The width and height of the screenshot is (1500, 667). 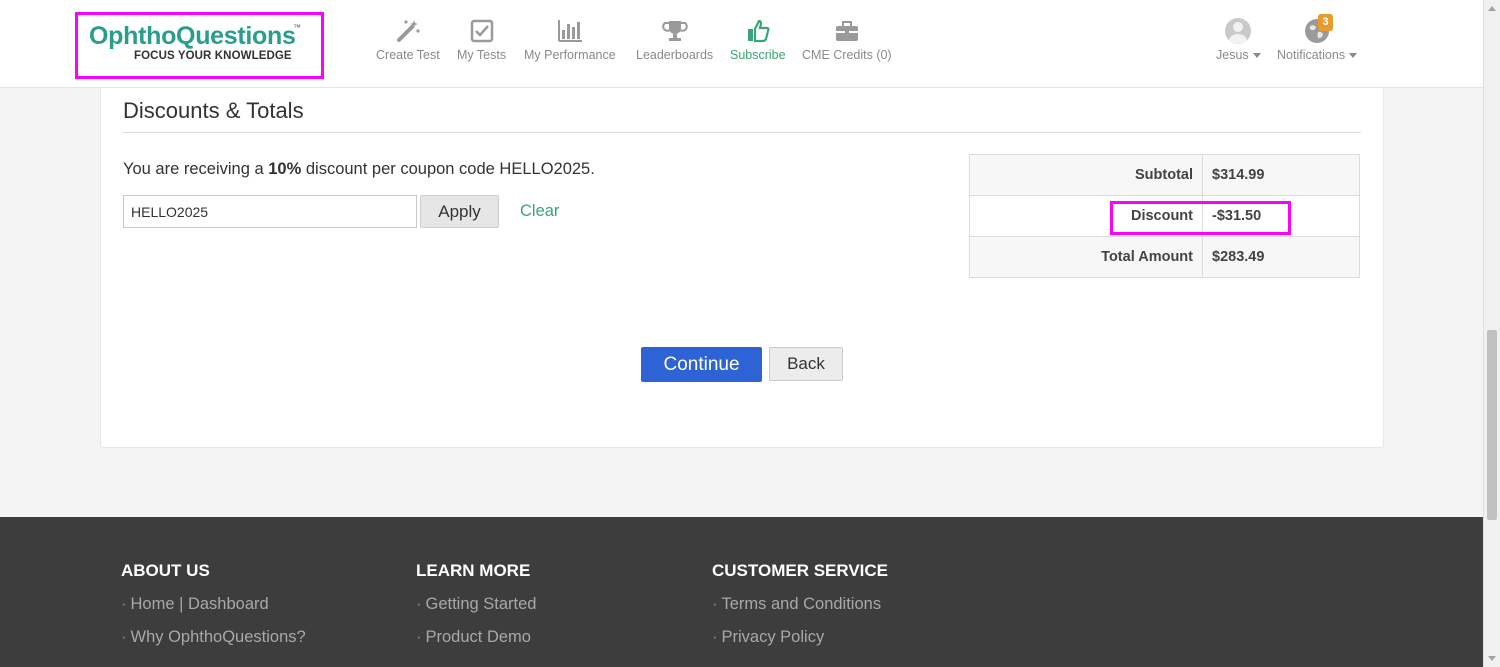 I want to click on footer-heading: LEARN MORE, so click(x=473, y=570).